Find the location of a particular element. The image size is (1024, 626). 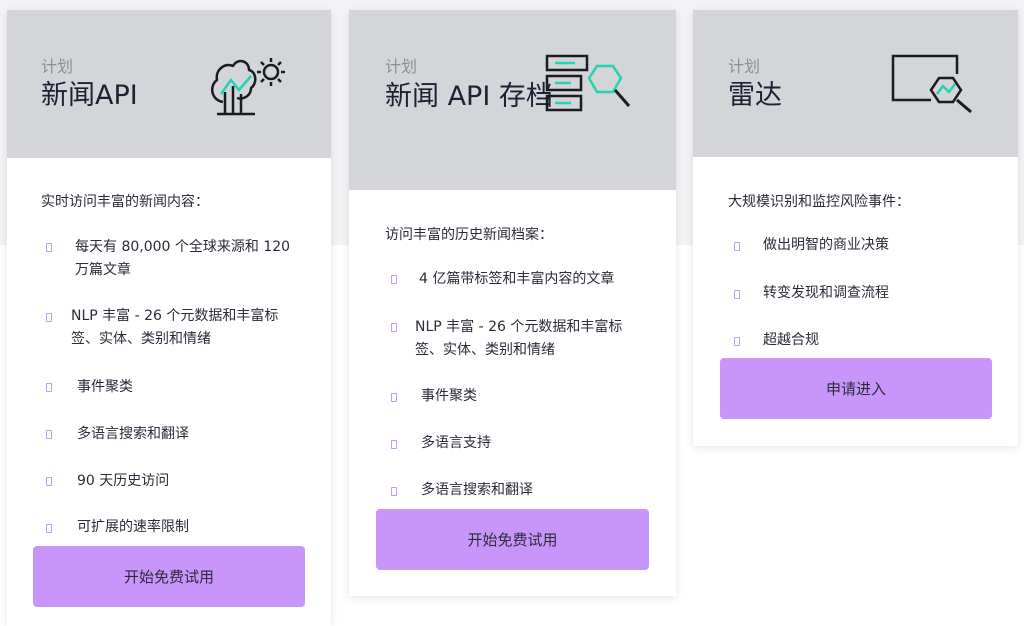

card-header: 计划 雷达 is located at coordinates (855, 83).